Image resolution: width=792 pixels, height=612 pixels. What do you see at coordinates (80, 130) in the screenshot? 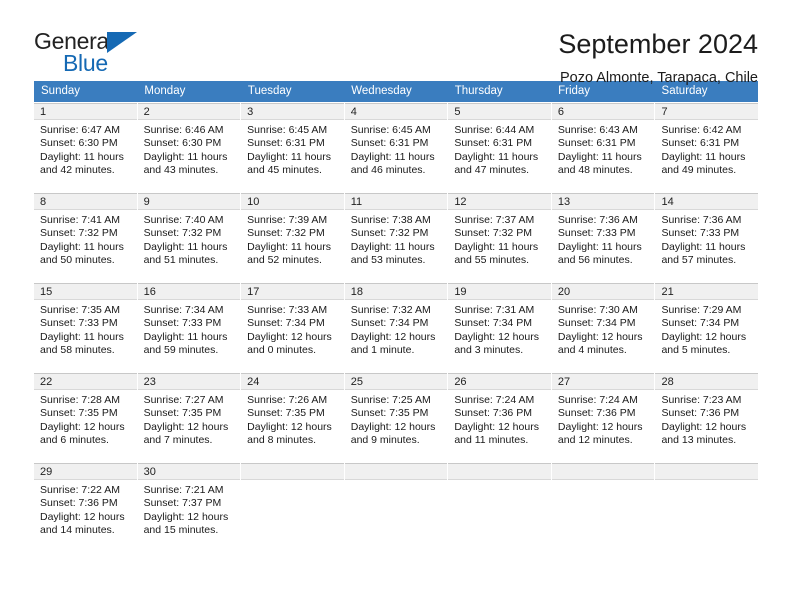
I see `sunrise-text: Sunrise: 6:47 AM` at bounding box center [80, 130].